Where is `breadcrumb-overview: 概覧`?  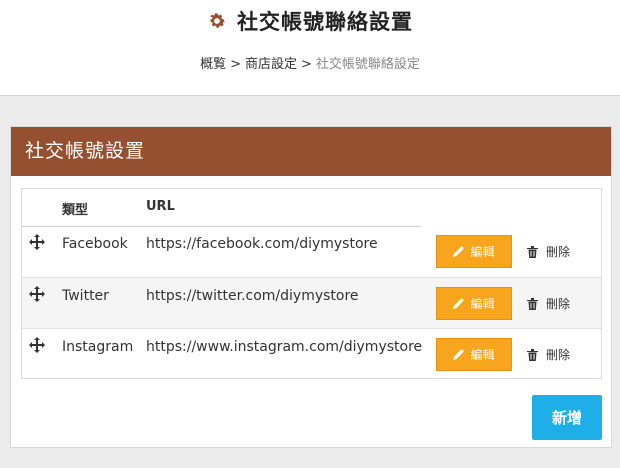 breadcrumb-overview: 概覧 is located at coordinates (213, 64).